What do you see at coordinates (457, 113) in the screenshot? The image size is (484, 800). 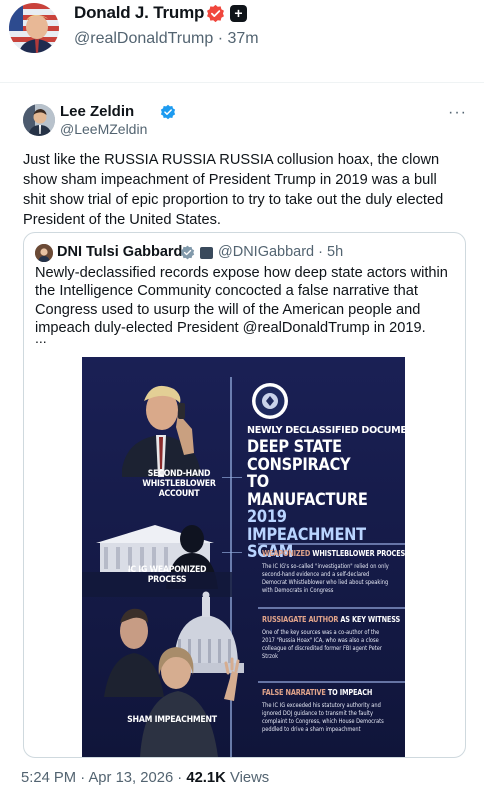 I see `more-options-icon: ···` at bounding box center [457, 113].